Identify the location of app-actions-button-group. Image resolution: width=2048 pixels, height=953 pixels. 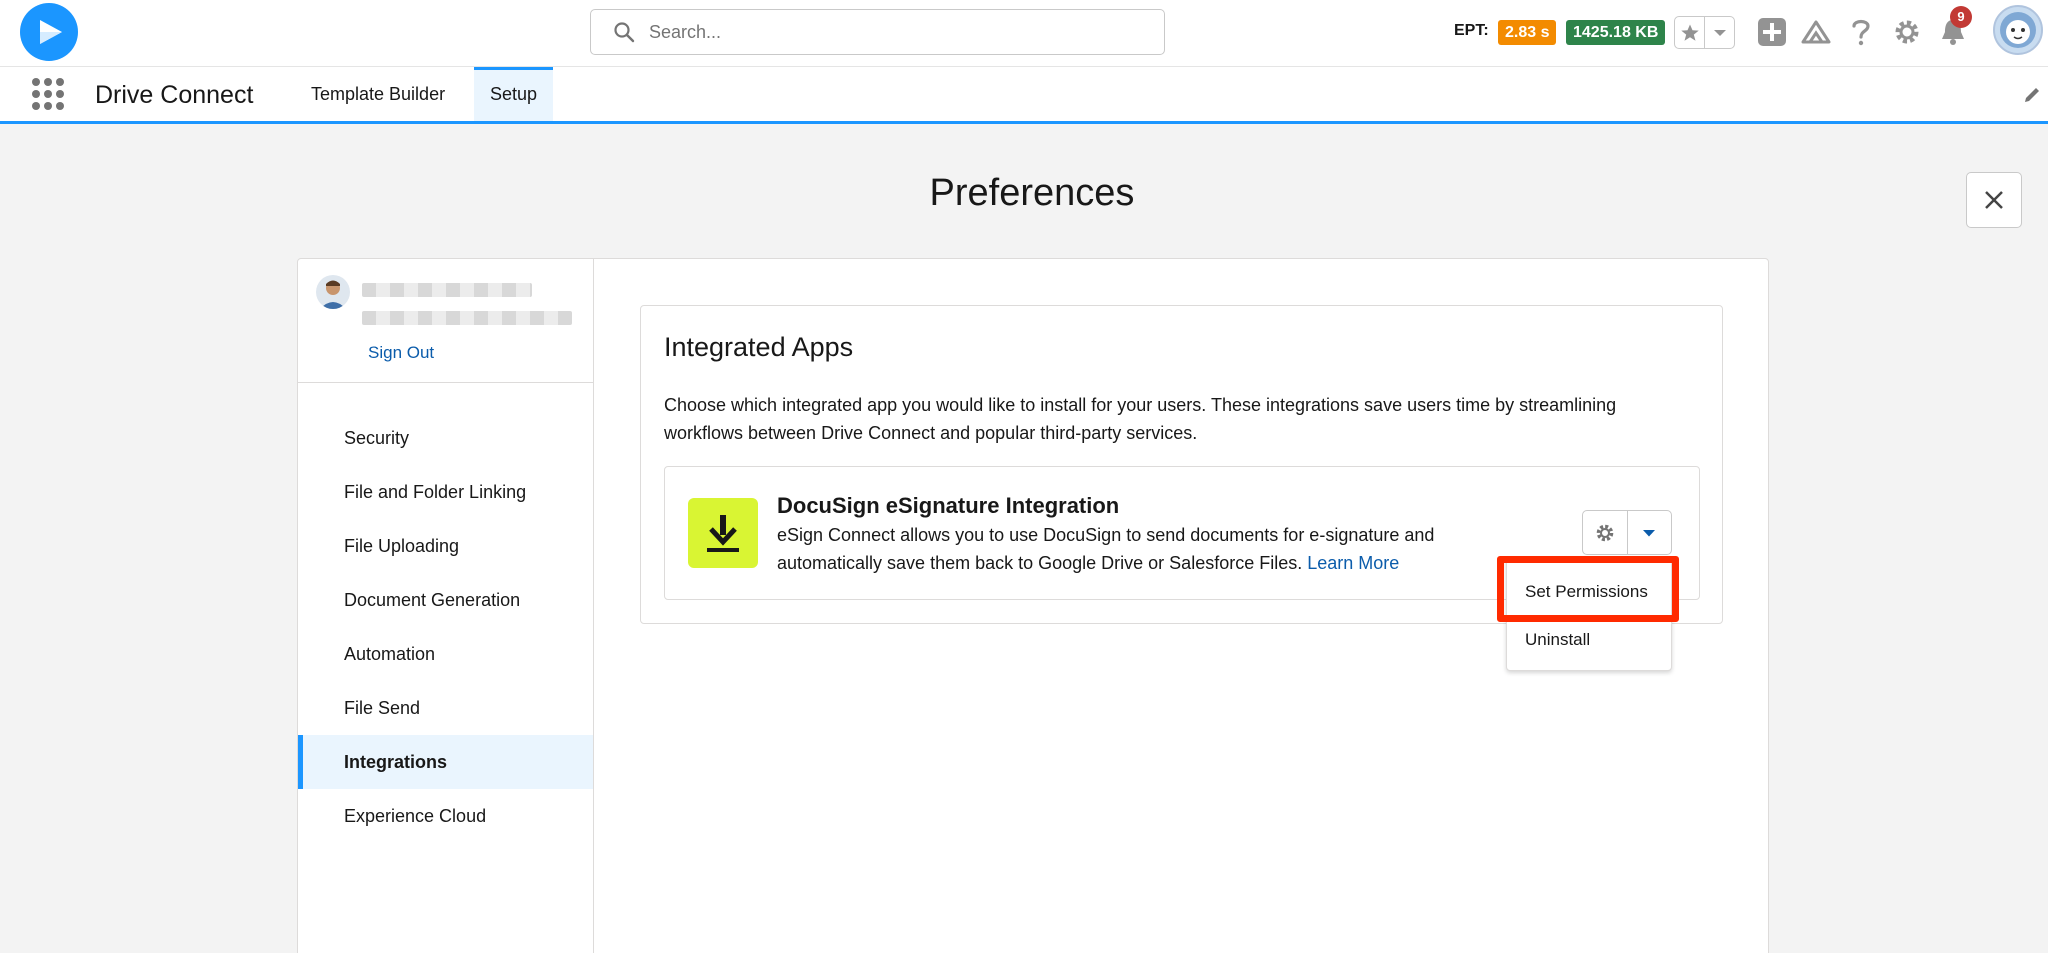
(1627, 532).